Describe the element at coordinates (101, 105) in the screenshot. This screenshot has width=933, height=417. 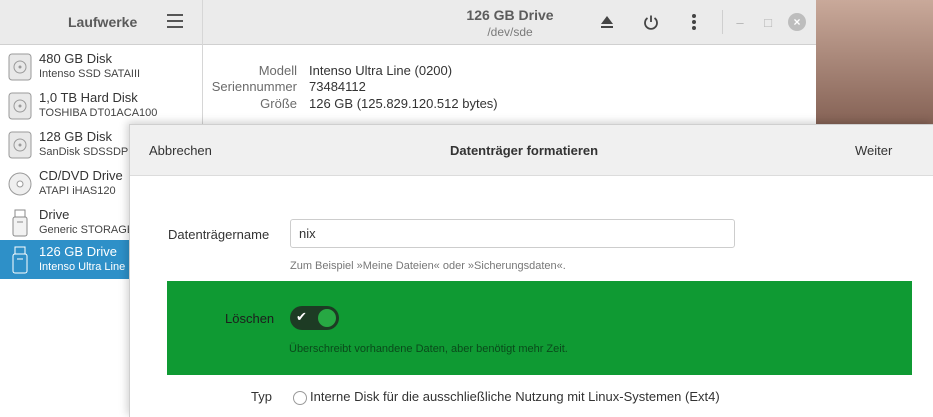
I see `drive-item: 1,0 TB Hard Disk TOSHIBA DT01ACA100` at that location.